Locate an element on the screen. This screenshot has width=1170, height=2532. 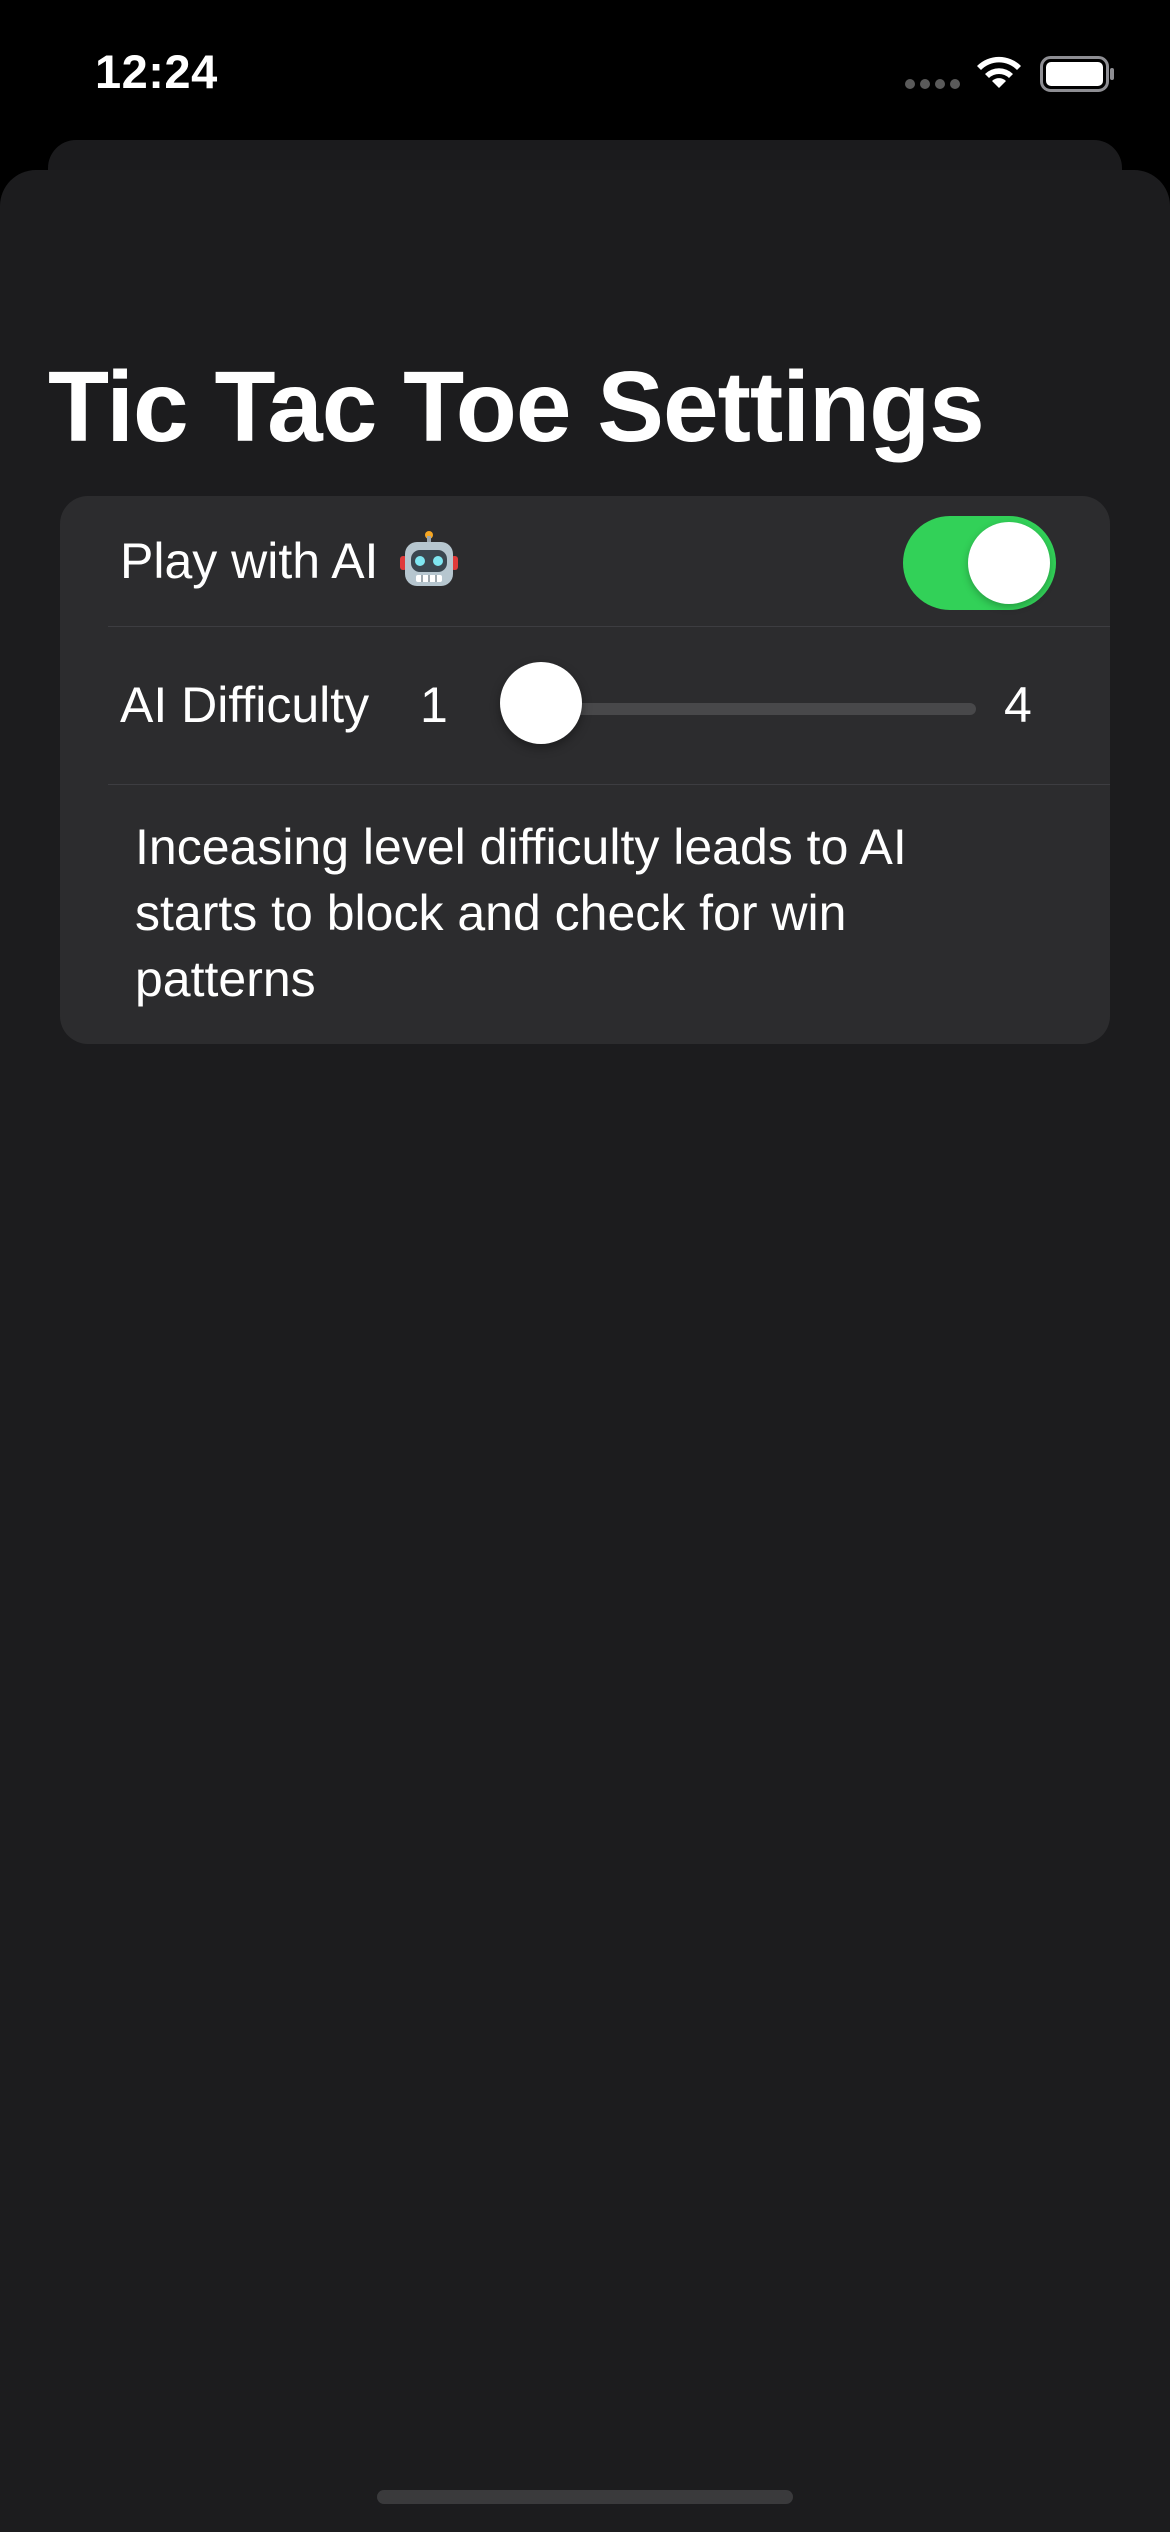
play-with-ai-label: Play with AI is located at coordinates (249, 561).